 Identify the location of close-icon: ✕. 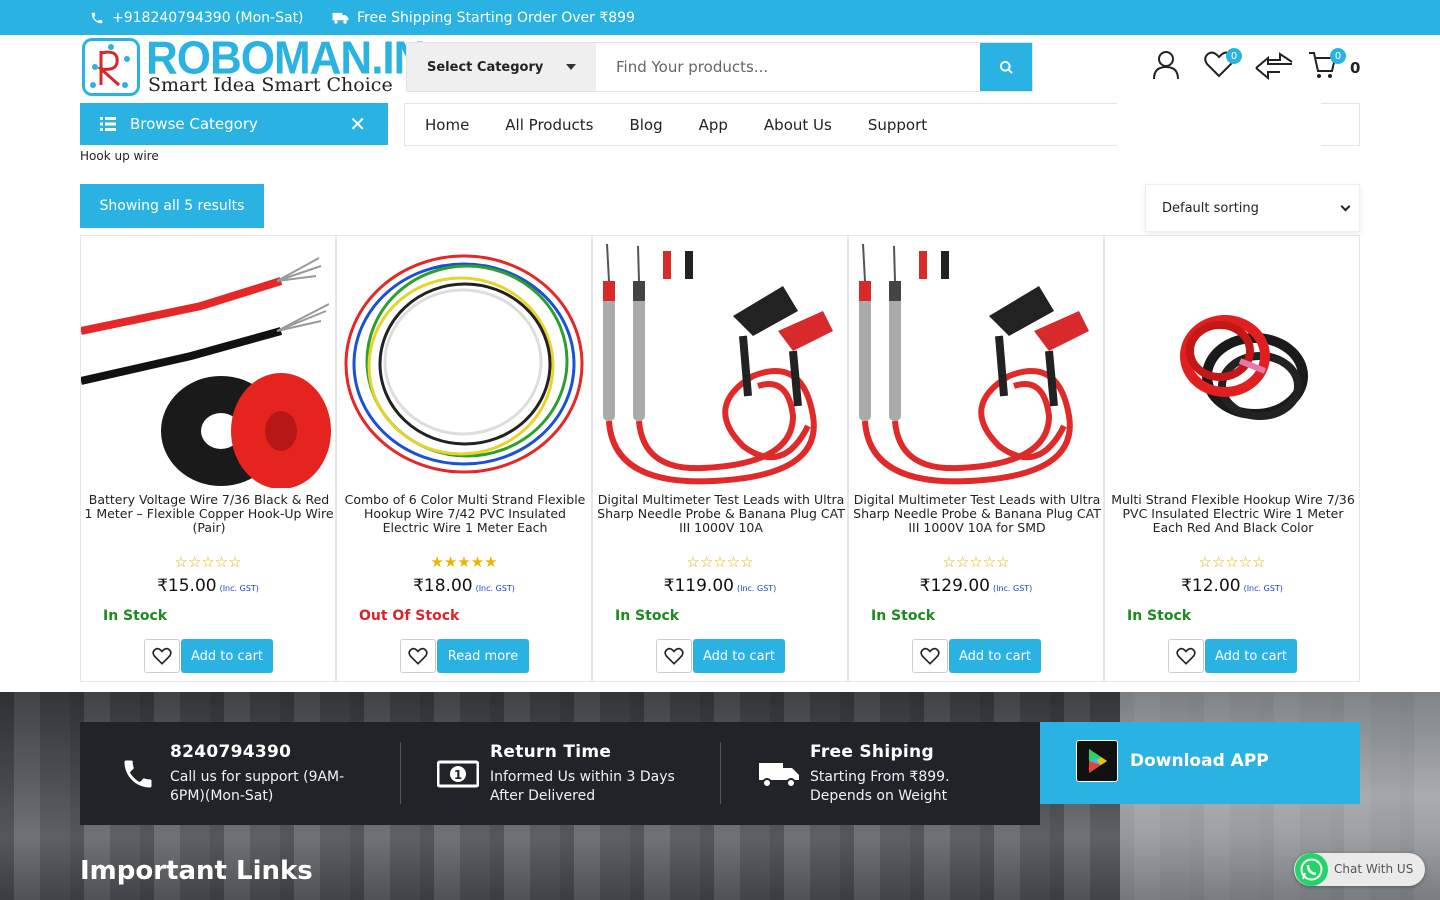
(357, 124).